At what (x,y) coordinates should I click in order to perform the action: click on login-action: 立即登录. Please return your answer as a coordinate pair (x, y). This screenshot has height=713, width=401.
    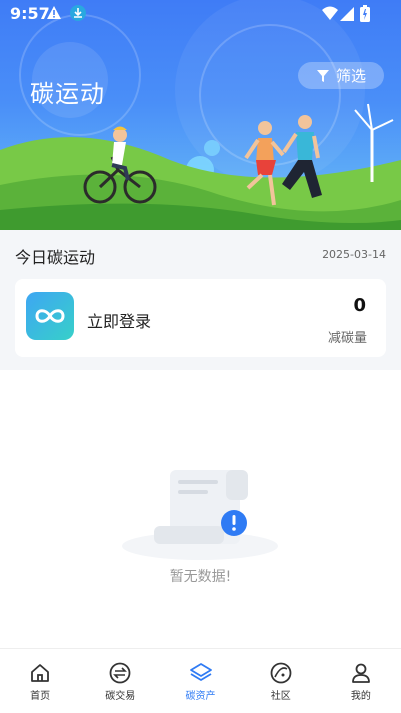
    Looking at the image, I should click on (119, 320).